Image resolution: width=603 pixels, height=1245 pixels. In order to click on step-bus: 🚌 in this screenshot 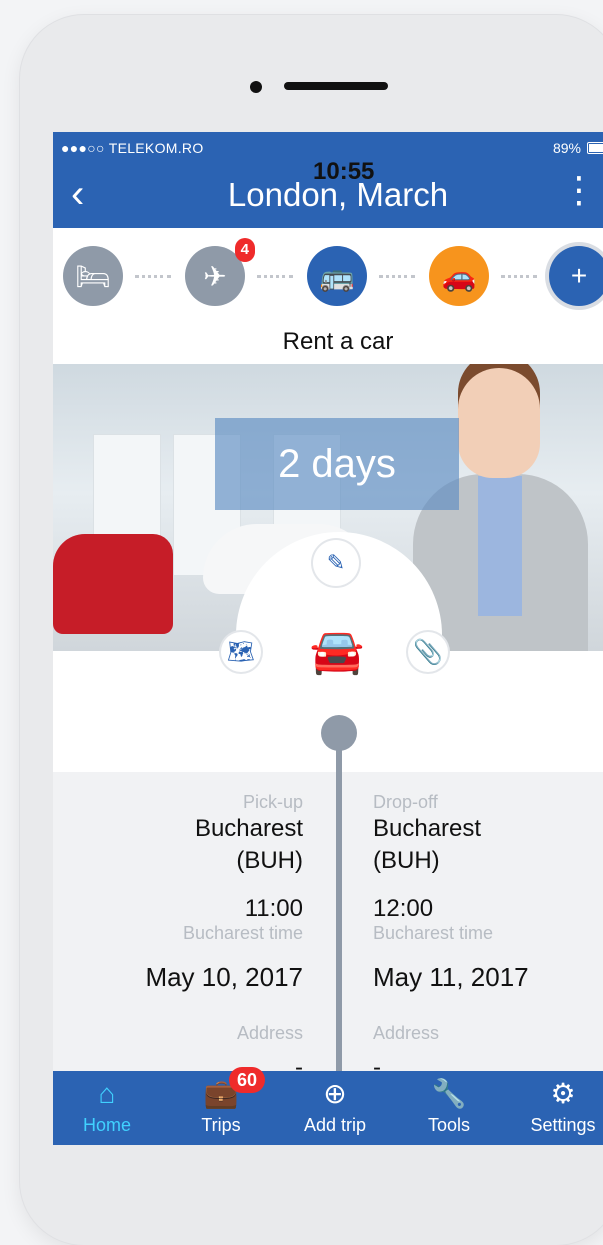, I will do `click(337, 276)`.